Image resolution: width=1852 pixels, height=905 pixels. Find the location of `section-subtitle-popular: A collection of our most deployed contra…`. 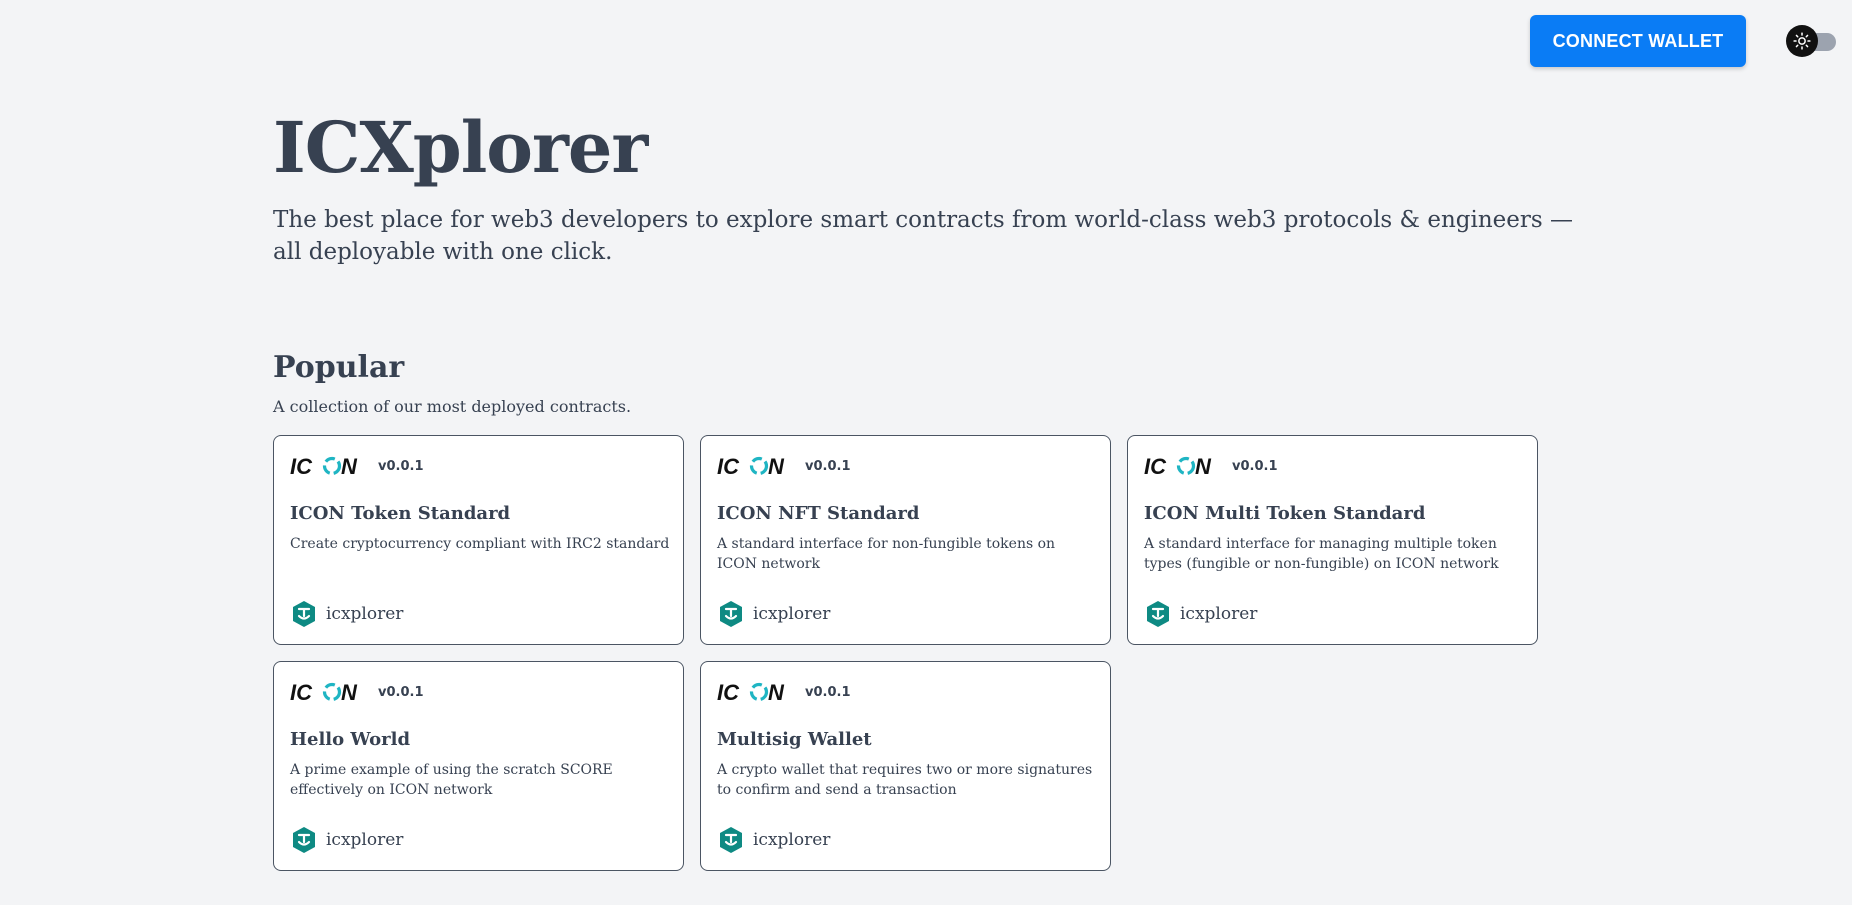

section-subtitle-popular: A collection of our most deployed contra… is located at coordinates (452, 406).